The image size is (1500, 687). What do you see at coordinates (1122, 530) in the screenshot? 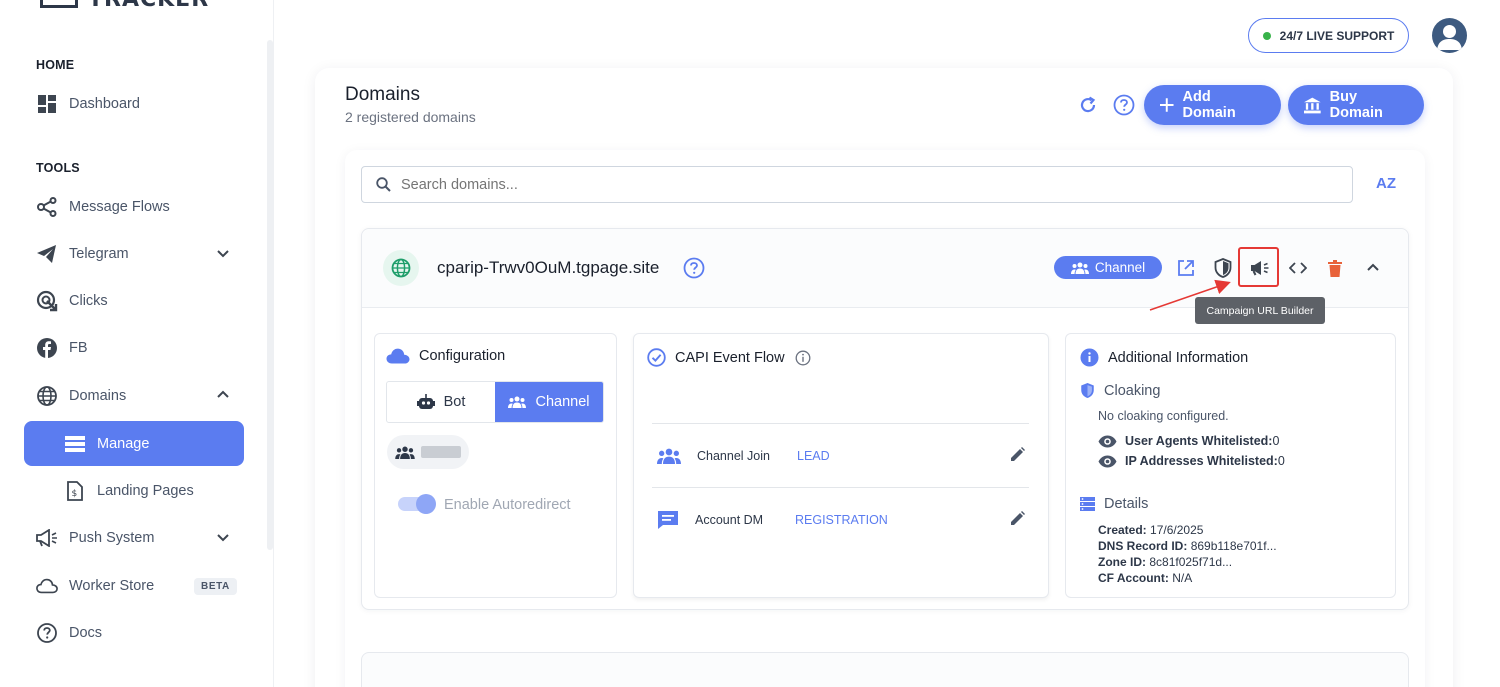
I see `detail-label: Created:` at bounding box center [1122, 530].